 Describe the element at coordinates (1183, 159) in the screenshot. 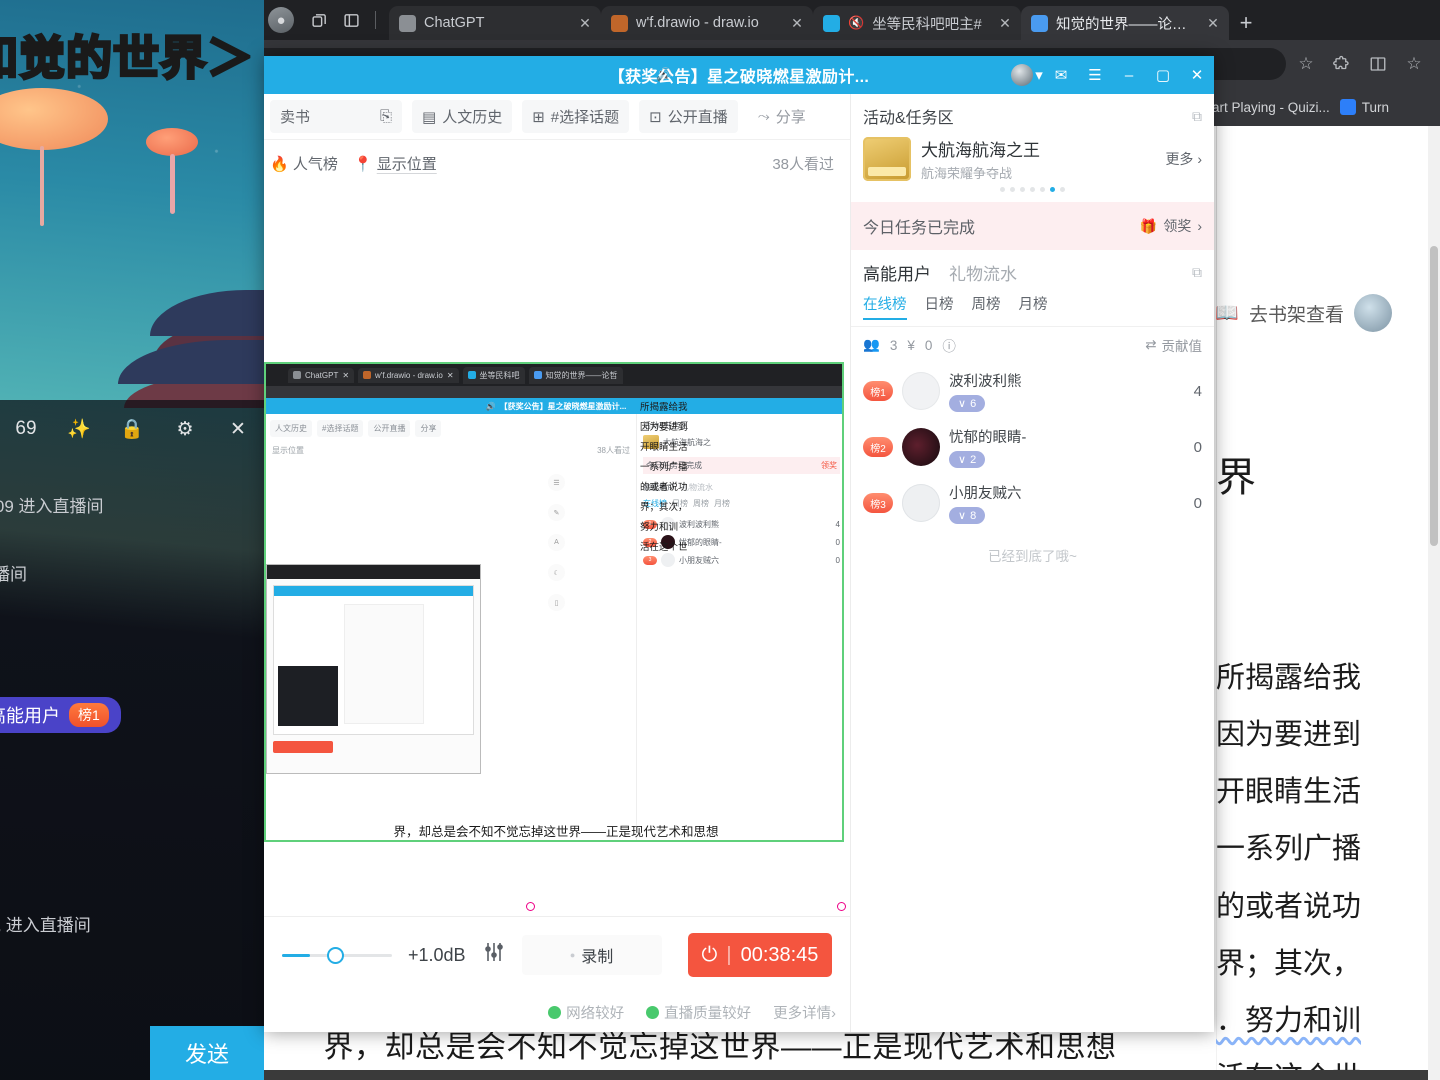

I see `activity-more-link: 更多 ›` at that location.